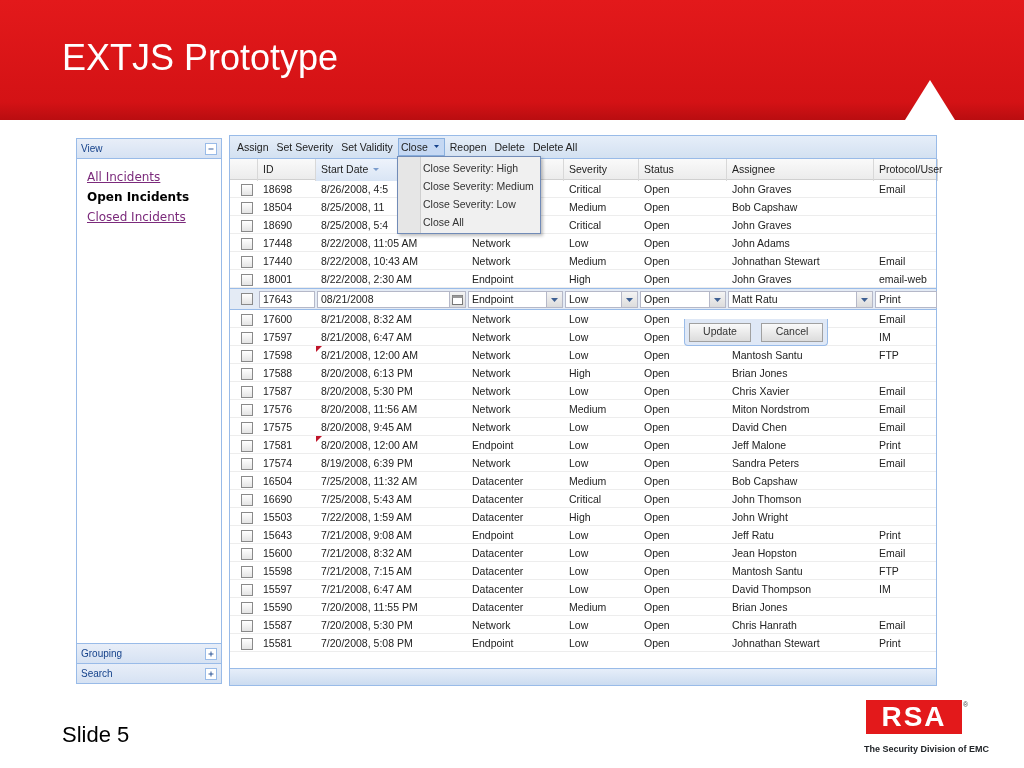 The width and height of the screenshot is (1024, 768). What do you see at coordinates (278, 445) in the screenshot?
I see `table-cell: 17581` at bounding box center [278, 445].